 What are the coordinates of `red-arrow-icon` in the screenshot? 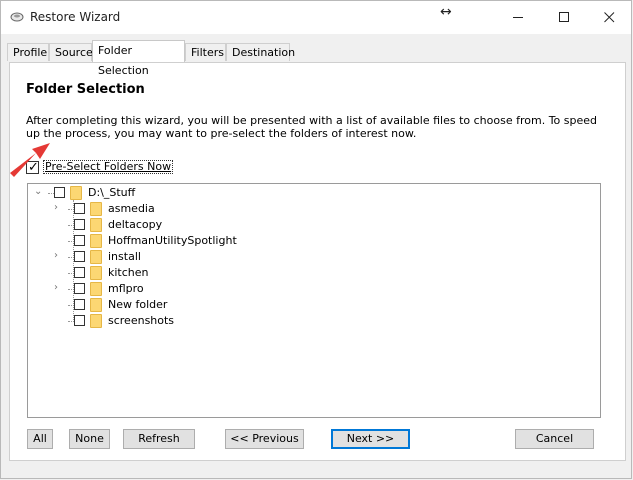 It's located at (30, 160).